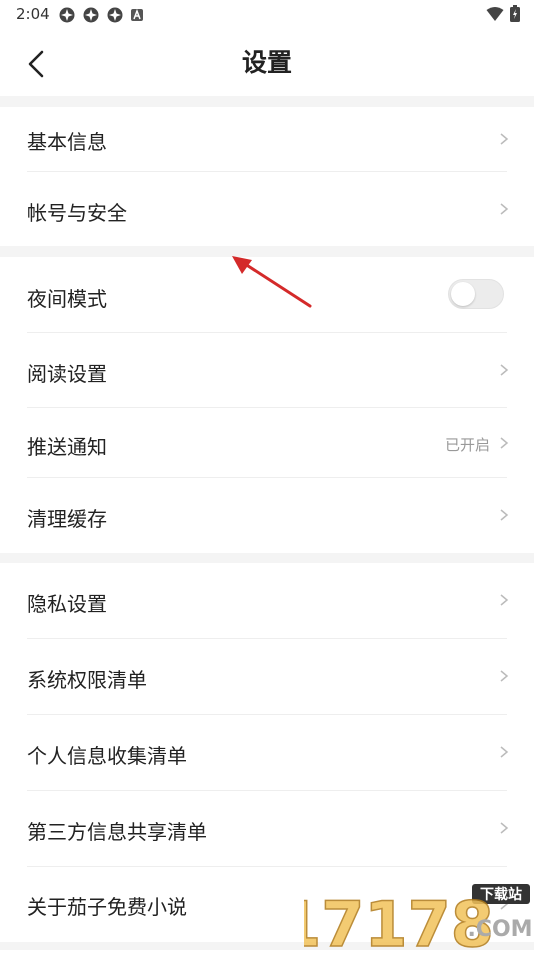 This screenshot has height=954, width=534. Describe the element at coordinates (101, 15) in the screenshot. I see `notification-icons` at that location.